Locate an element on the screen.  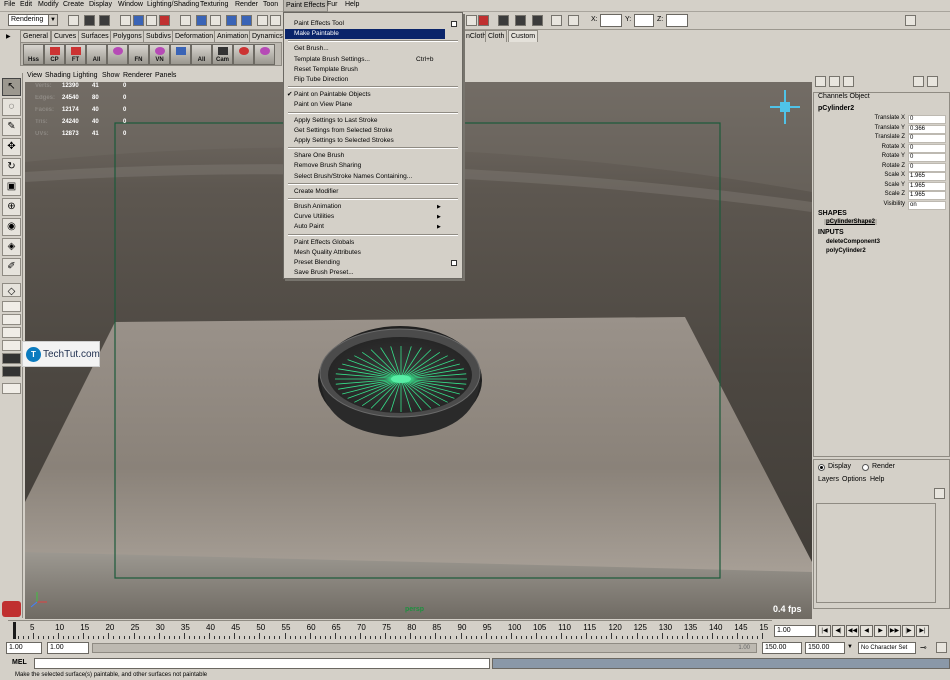
shelf-tab-subdivs: Subdivs is located at coordinates (158, 36).